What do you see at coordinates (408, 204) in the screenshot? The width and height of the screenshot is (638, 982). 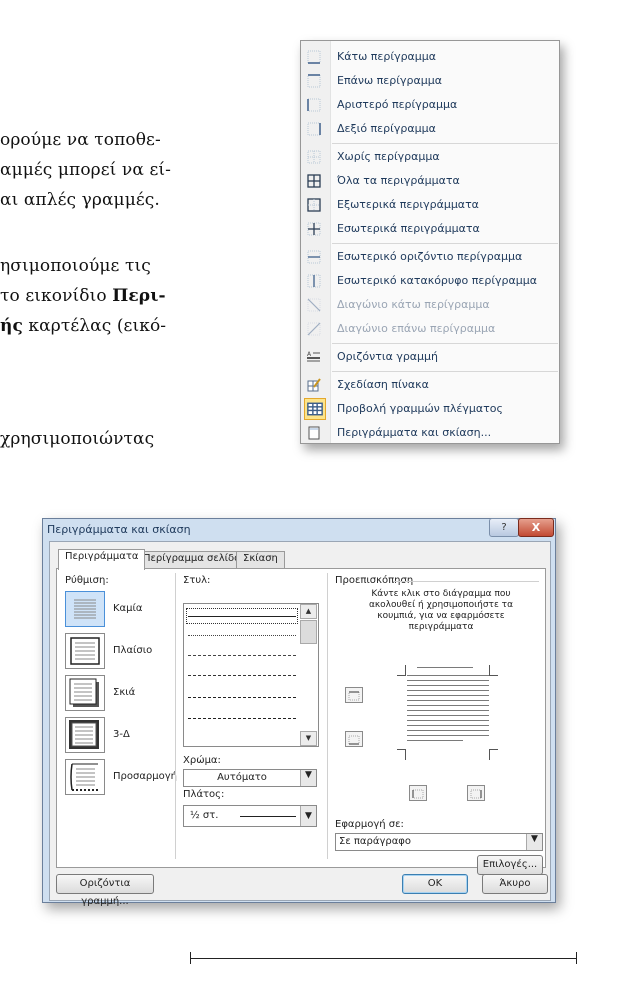 I see `menu-item-label: Εξωτερικά περιγράμματα` at bounding box center [408, 204].